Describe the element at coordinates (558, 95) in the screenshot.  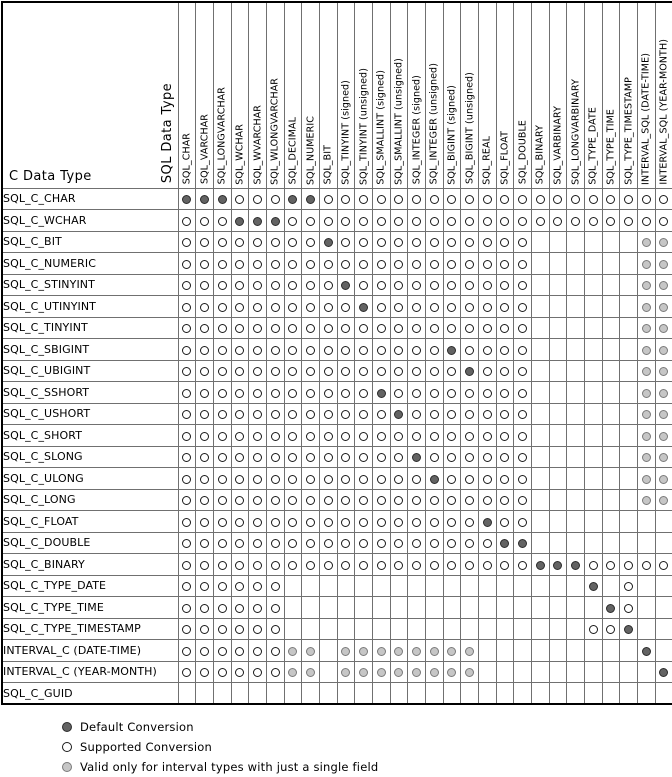
I see `column-header: SQL_VARBINARY` at that location.